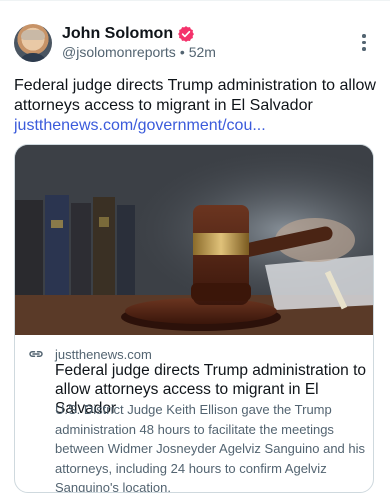 Image resolution: width=390 pixels, height=500 pixels. What do you see at coordinates (33, 43) in the screenshot?
I see `author-avatar` at bounding box center [33, 43].